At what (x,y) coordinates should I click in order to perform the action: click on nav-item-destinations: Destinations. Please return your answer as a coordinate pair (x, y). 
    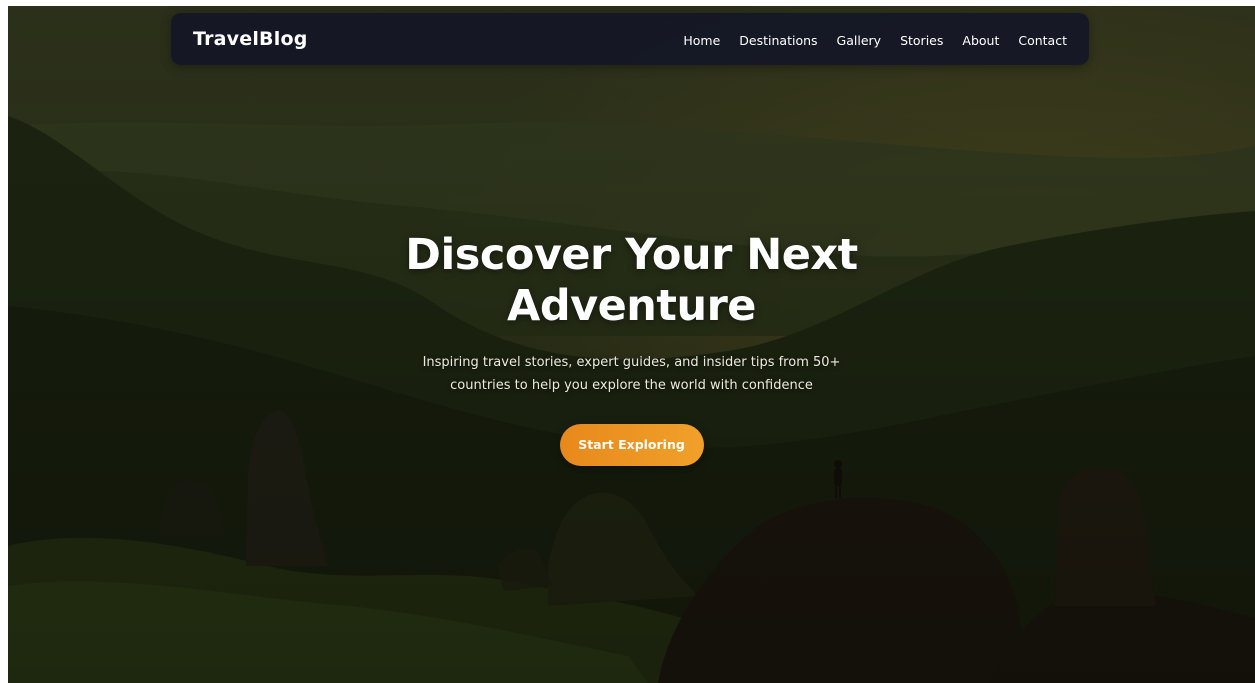
    Looking at the image, I should click on (778, 39).